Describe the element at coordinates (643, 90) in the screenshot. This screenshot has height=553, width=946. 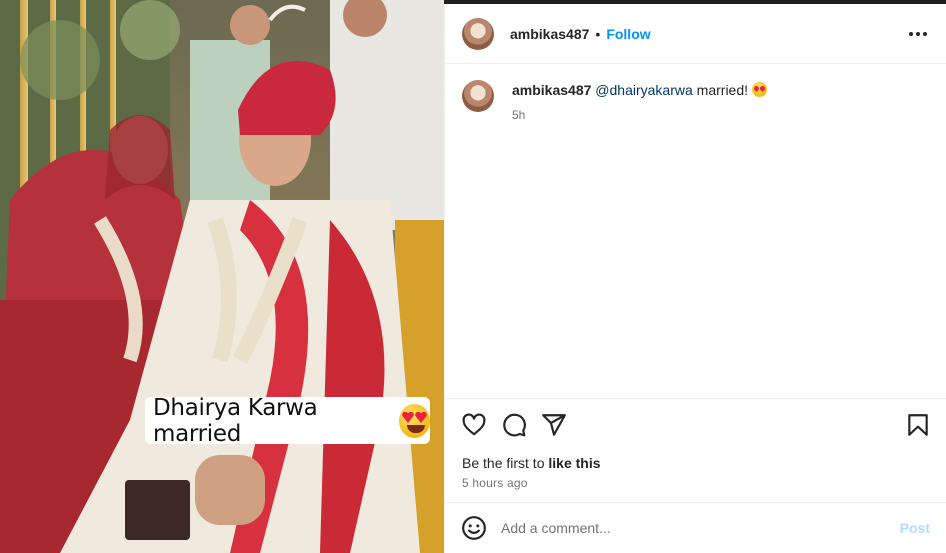
I see `mention-link: @dhairyakarwa` at that location.